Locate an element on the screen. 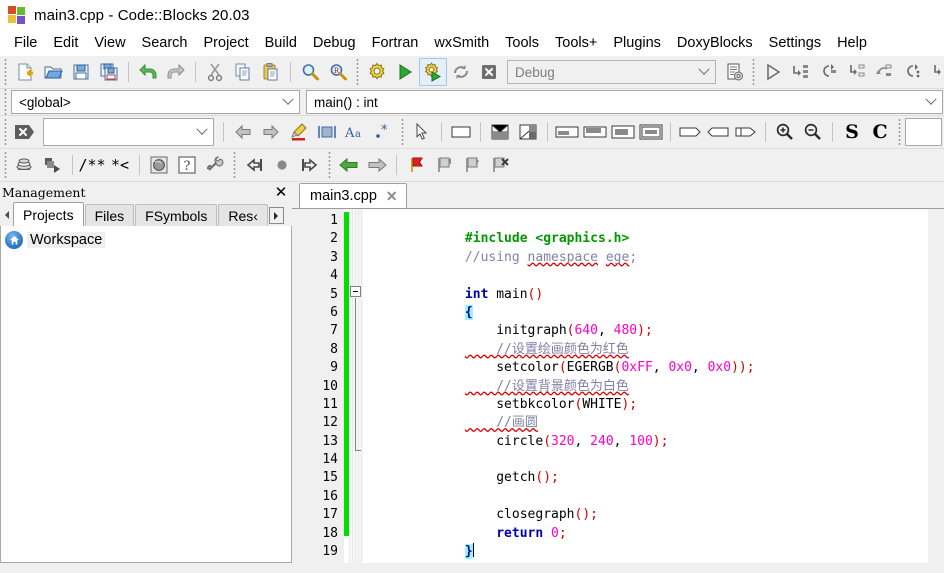 The image size is (944, 573). scope-combo: <global> is located at coordinates (155, 102).